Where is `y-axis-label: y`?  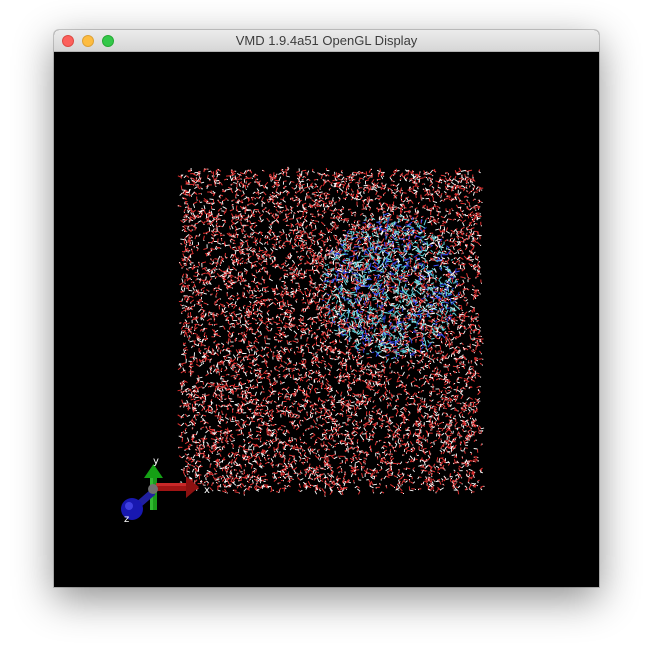 y-axis-label: y is located at coordinates (156, 461).